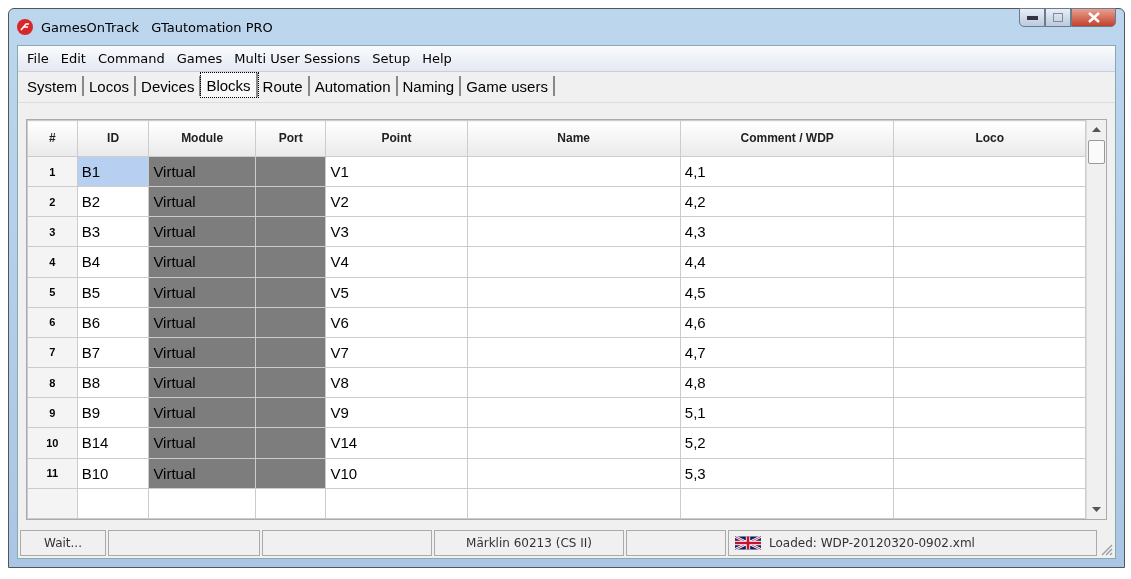  What do you see at coordinates (787, 322) in the screenshot?
I see `table-cell: 4,6` at bounding box center [787, 322].